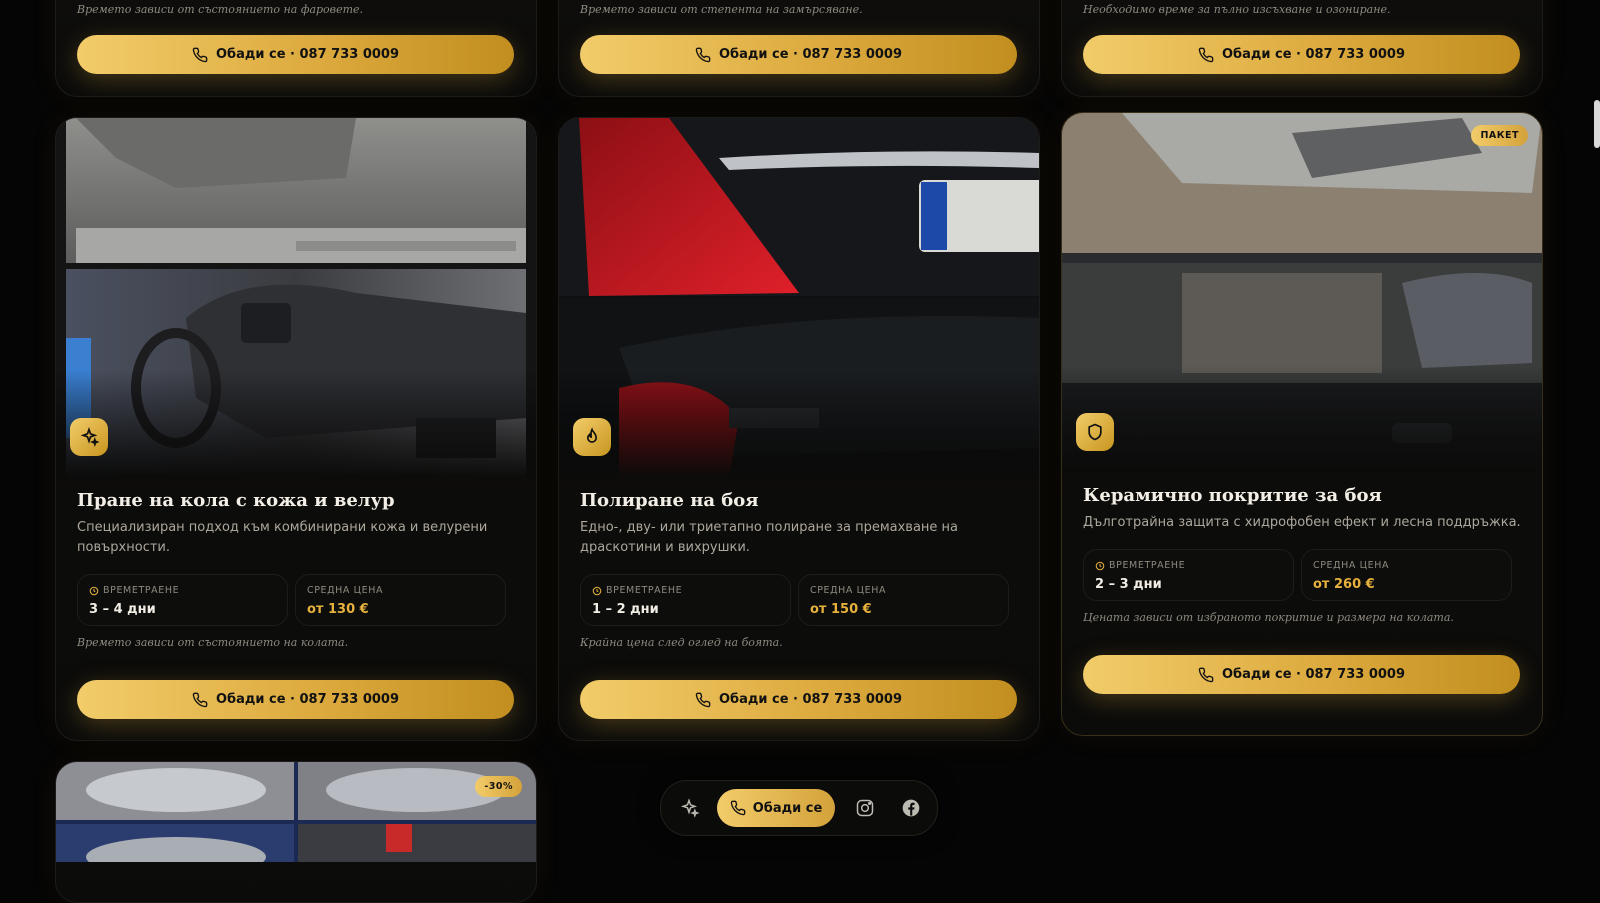  Describe the element at coordinates (400, 600) in the screenshot. I see `price-stat: СРЕДНА ЦЕНА от 130 €` at that location.